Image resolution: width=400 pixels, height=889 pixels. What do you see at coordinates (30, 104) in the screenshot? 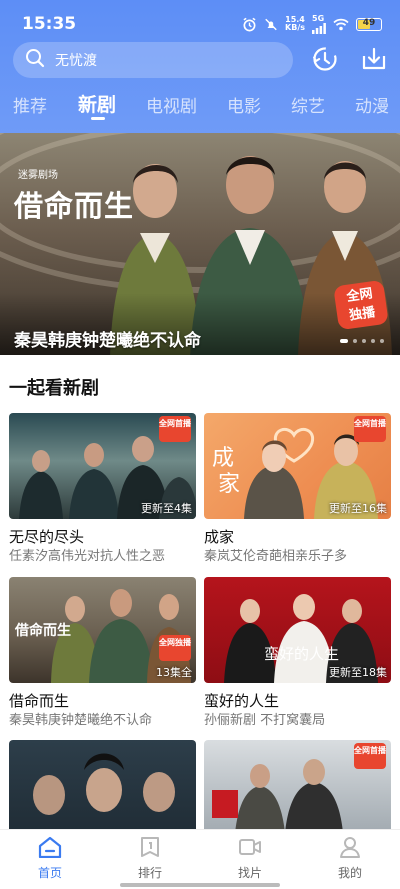
I see `tab-recommend: 推荐` at bounding box center [30, 104].